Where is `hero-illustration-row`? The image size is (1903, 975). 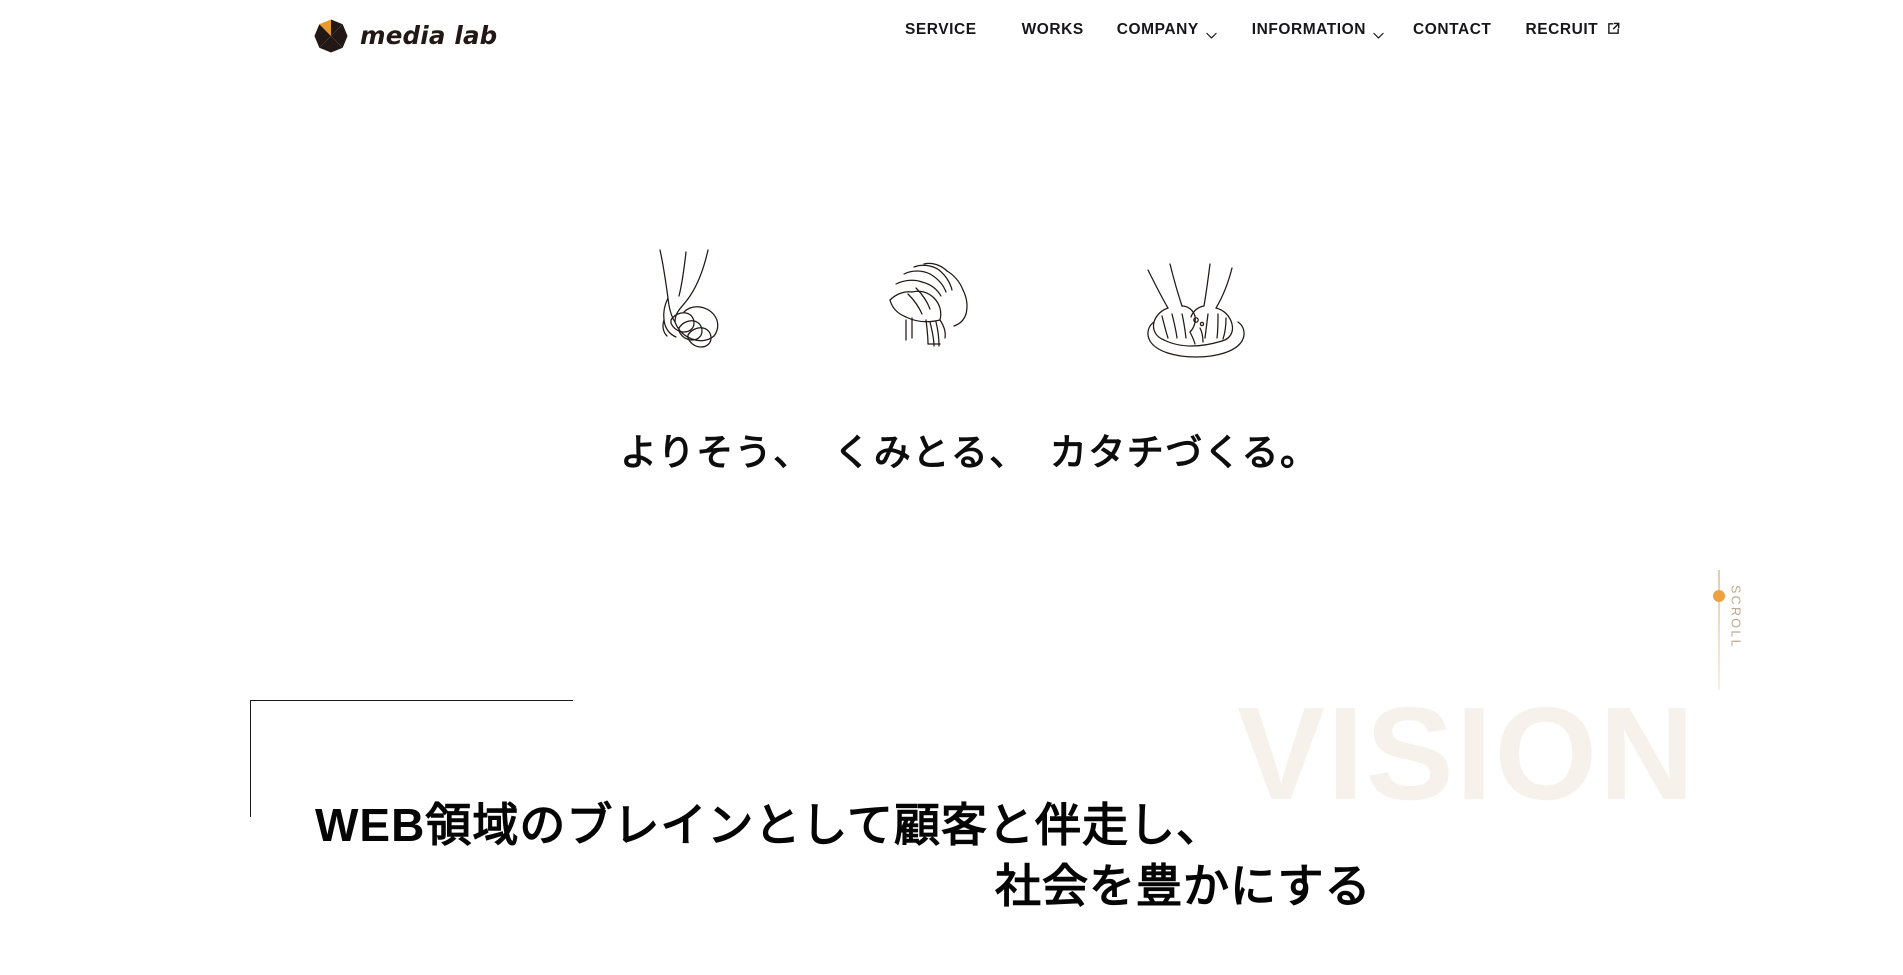
hero-illustration-row is located at coordinates (970, 299).